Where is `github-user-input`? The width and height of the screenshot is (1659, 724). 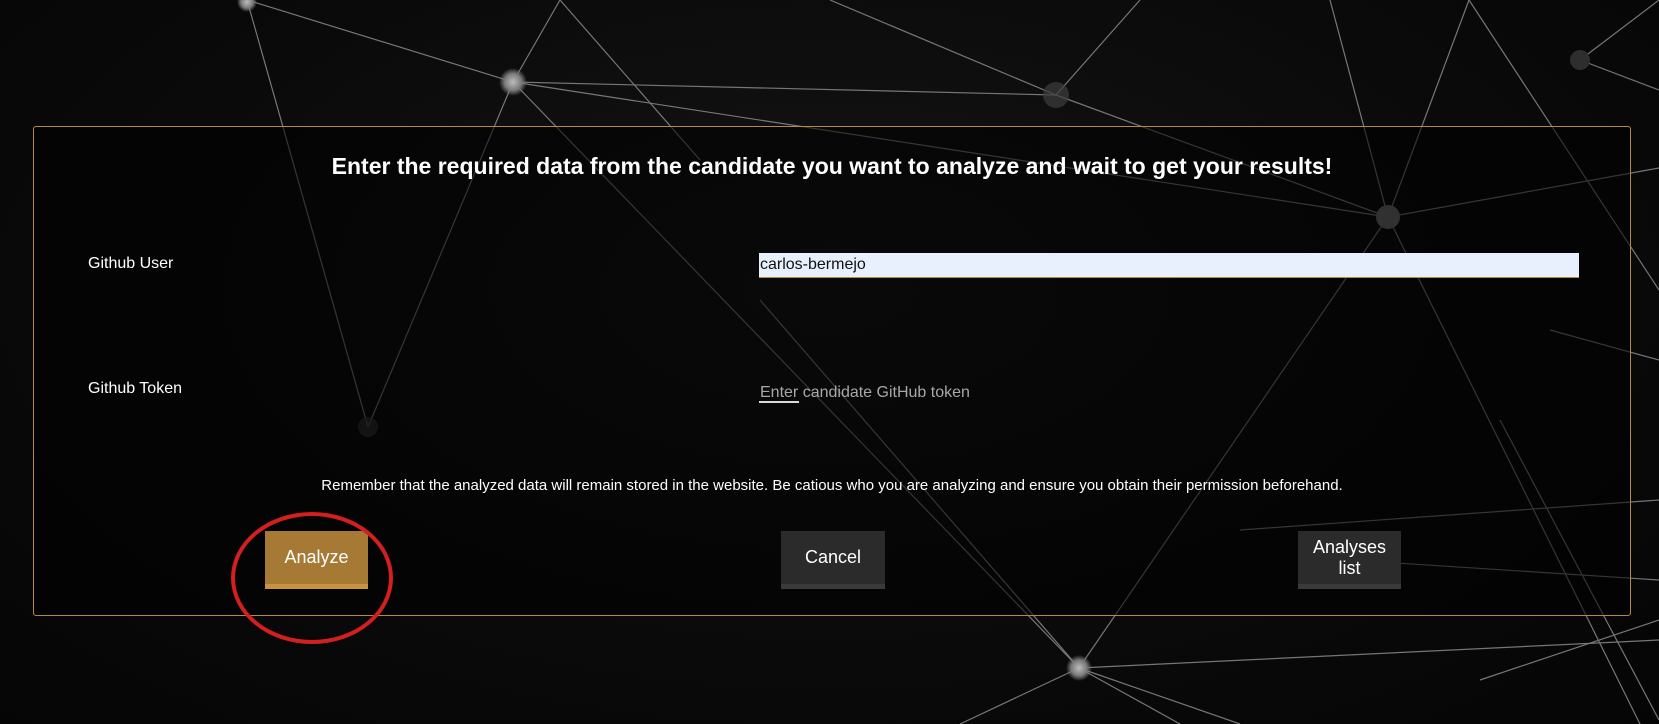 github-user-input is located at coordinates (1169, 265).